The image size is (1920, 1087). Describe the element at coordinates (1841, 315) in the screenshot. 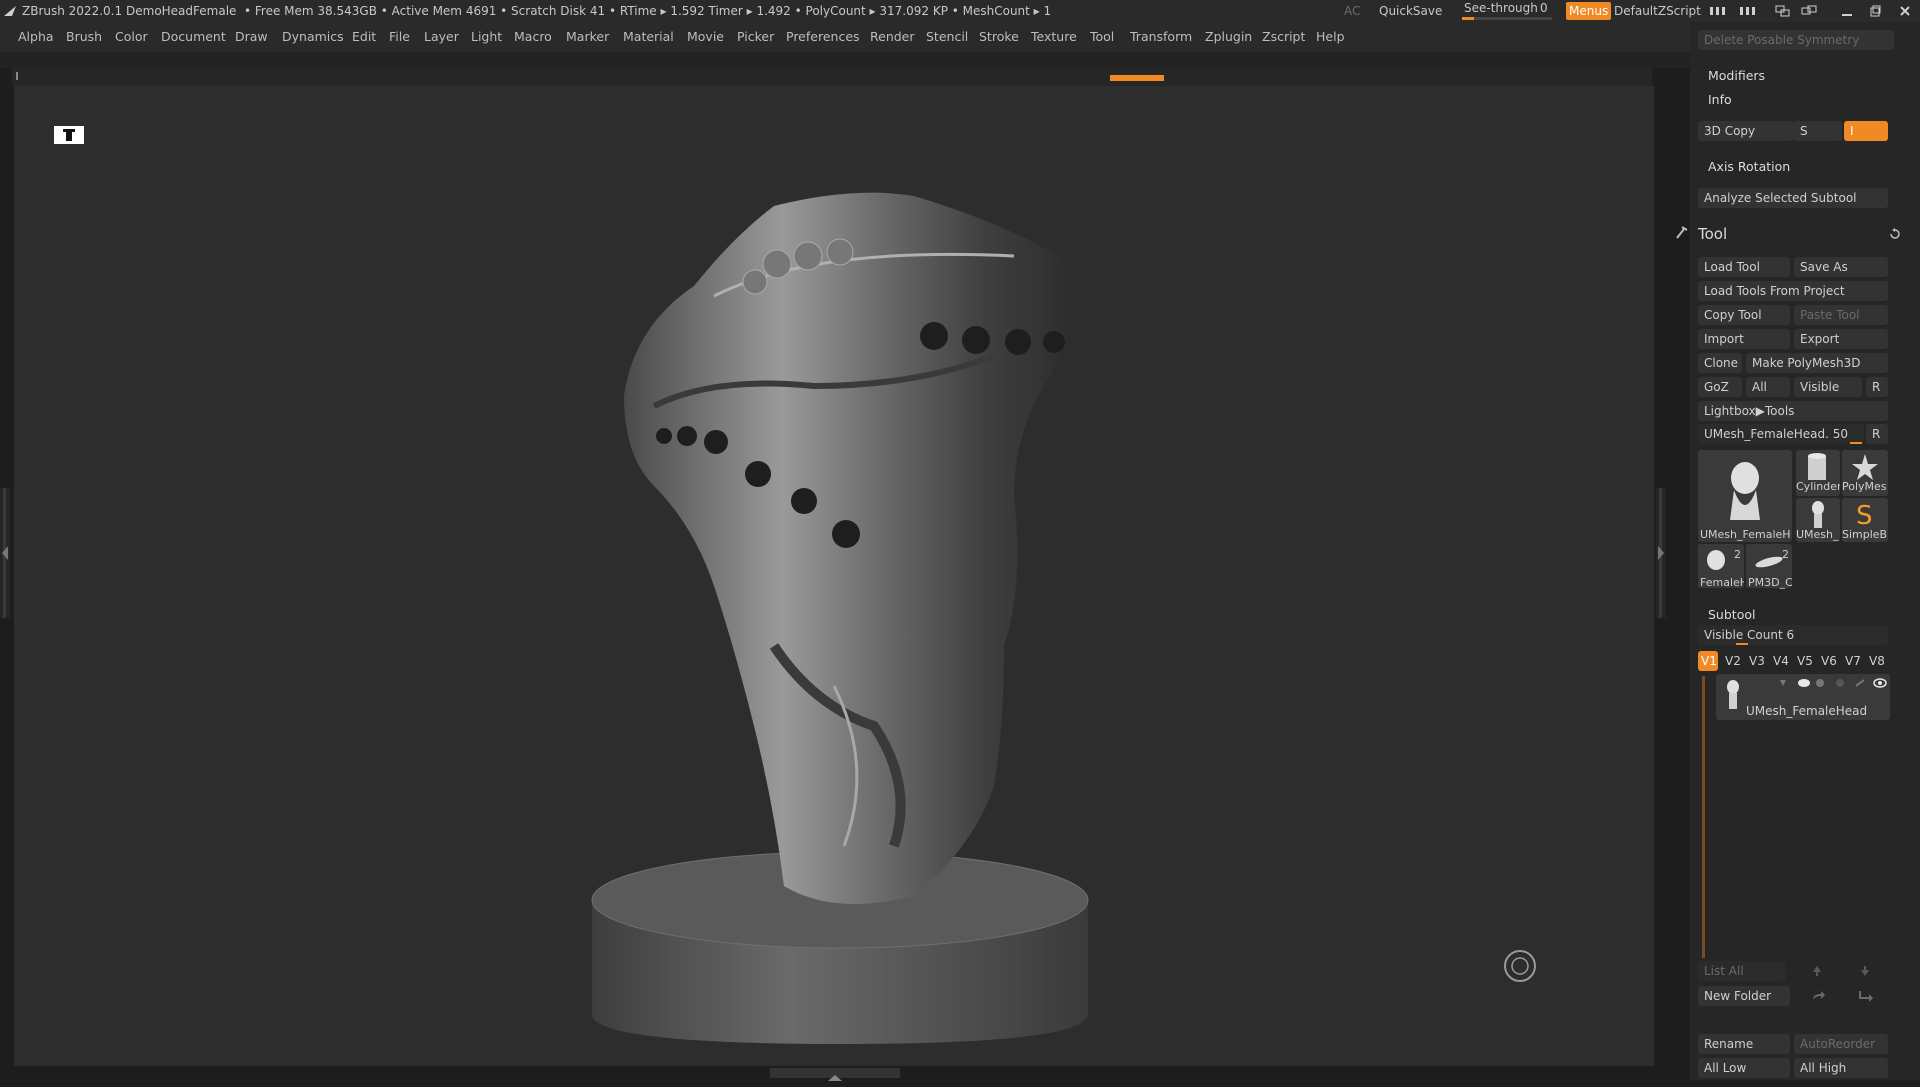

I see `paste-tool-button: Paste Tool` at that location.